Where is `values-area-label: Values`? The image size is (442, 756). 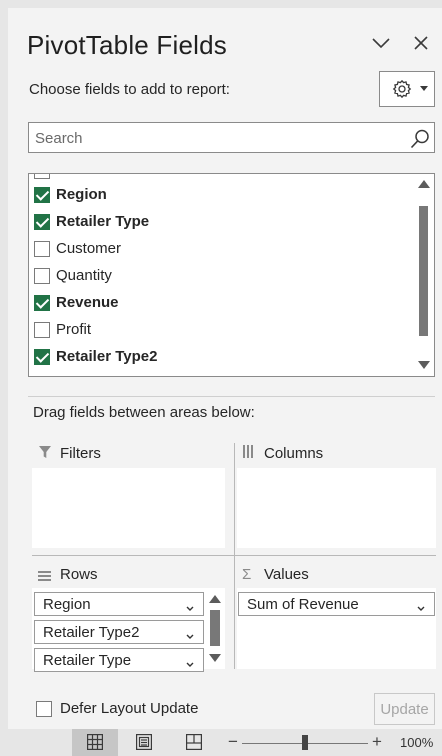 values-area-label: Values is located at coordinates (286, 574).